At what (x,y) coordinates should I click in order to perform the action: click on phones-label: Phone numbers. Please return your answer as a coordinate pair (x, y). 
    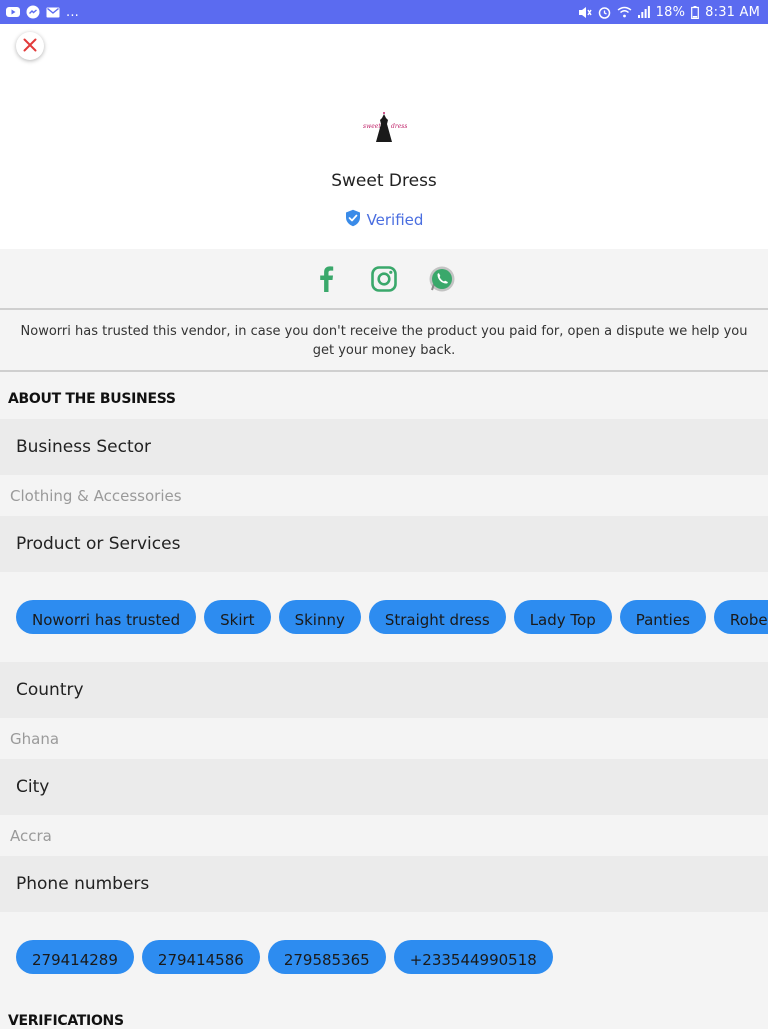
    Looking at the image, I should click on (384, 884).